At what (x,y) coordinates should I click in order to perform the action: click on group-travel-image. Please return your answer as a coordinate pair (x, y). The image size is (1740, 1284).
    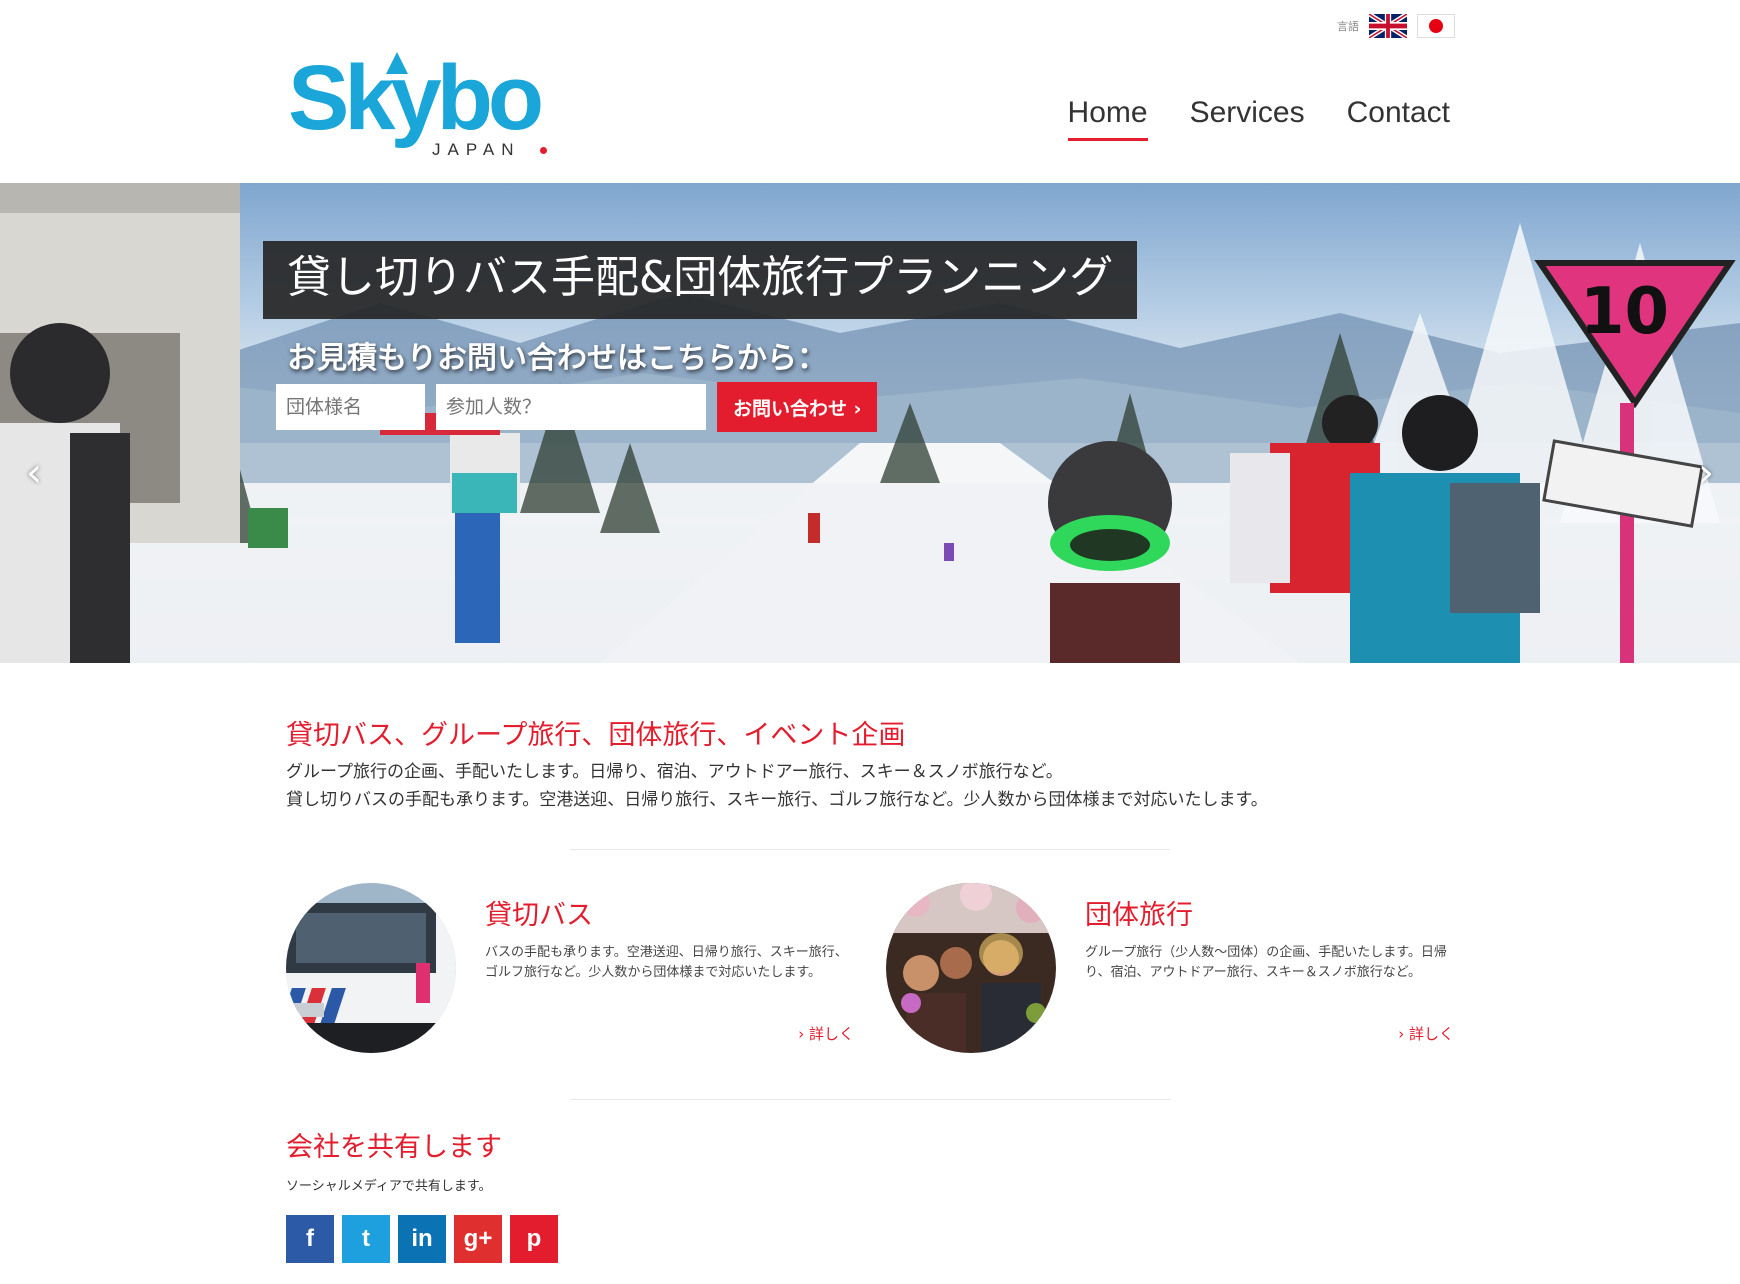
    Looking at the image, I should click on (971, 968).